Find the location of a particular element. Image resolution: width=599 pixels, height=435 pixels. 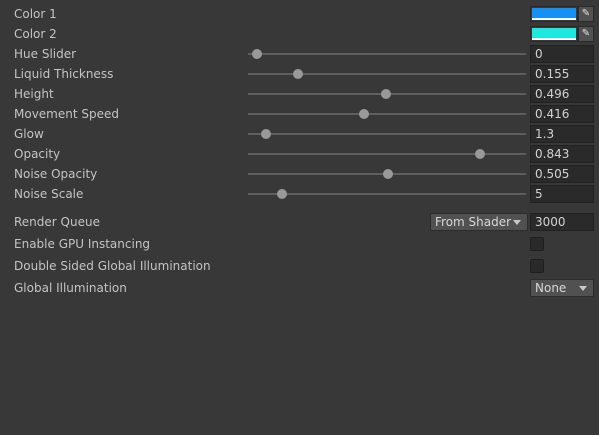

color-2-swatch is located at coordinates (554, 33).